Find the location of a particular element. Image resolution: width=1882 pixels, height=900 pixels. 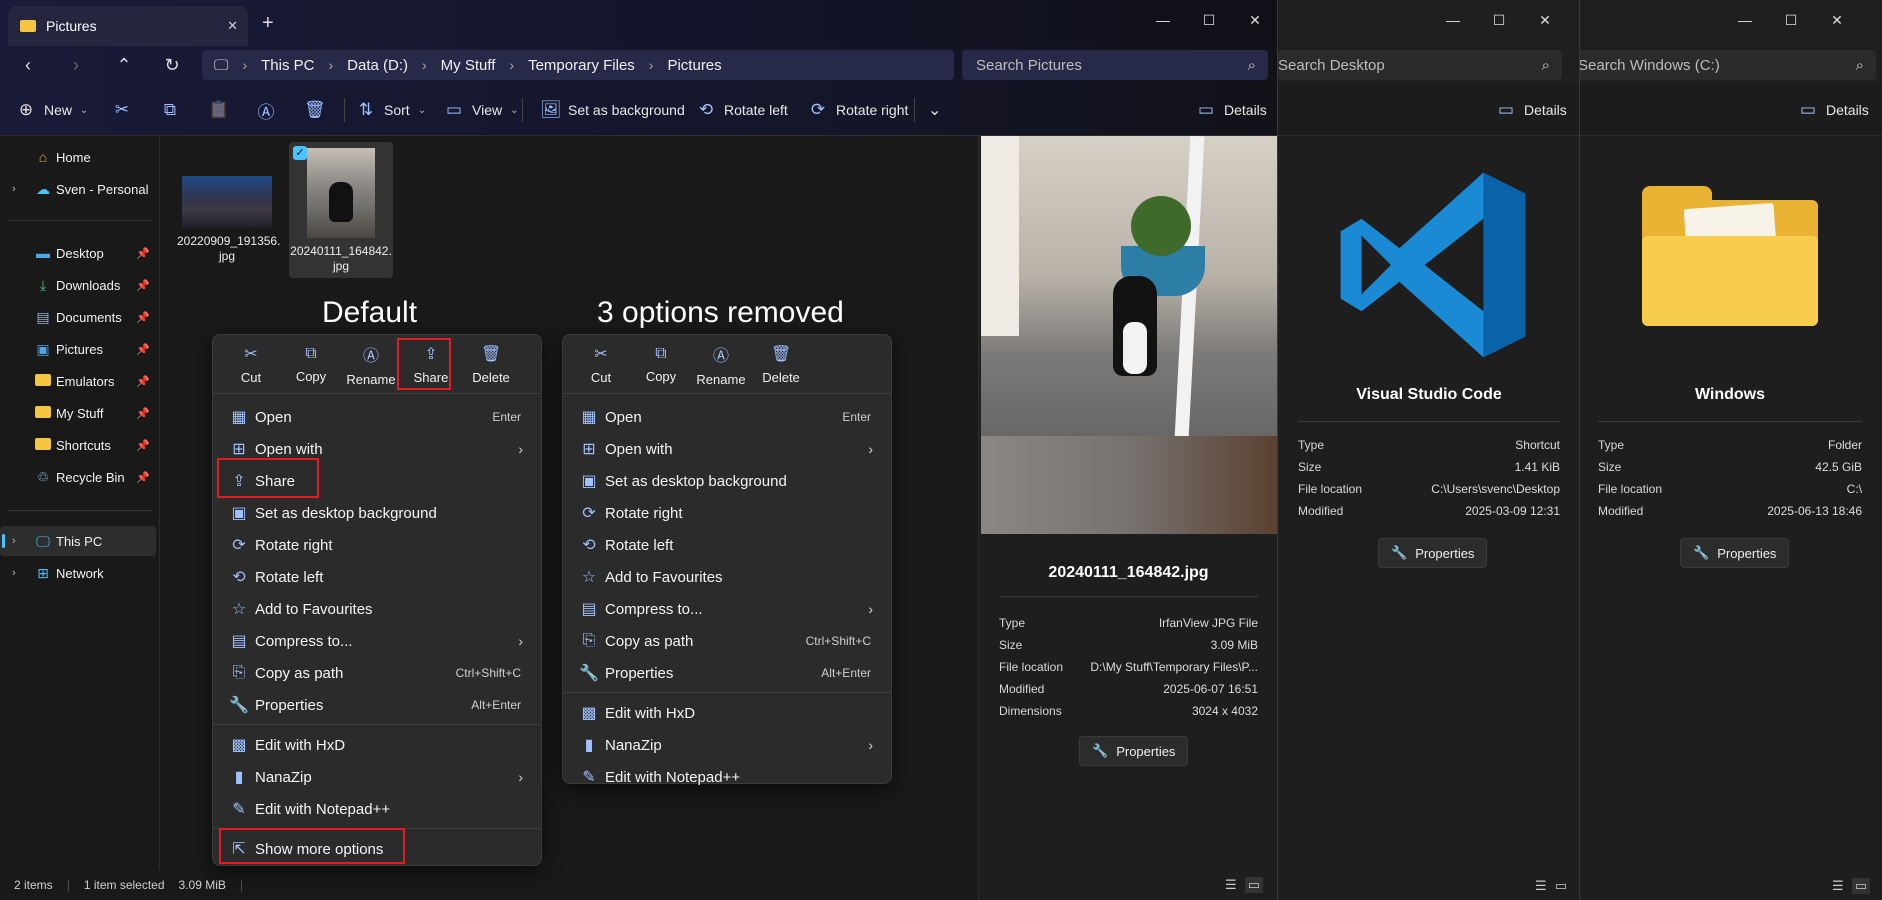

sidebar-item-my-stuff: My Stuff 📌 is located at coordinates (78, 413).